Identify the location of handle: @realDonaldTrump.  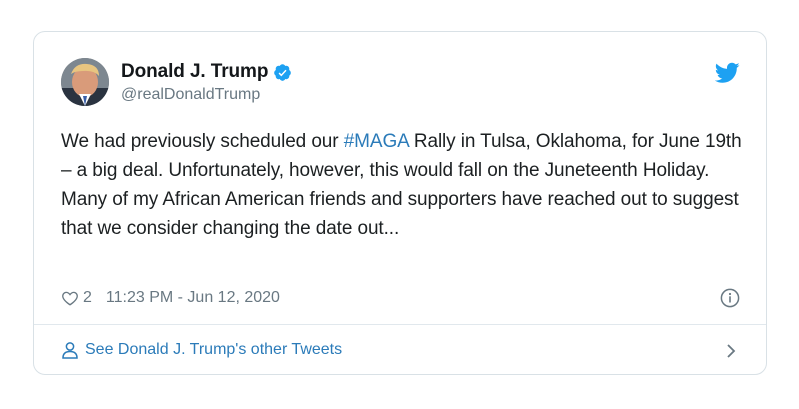
(206, 95).